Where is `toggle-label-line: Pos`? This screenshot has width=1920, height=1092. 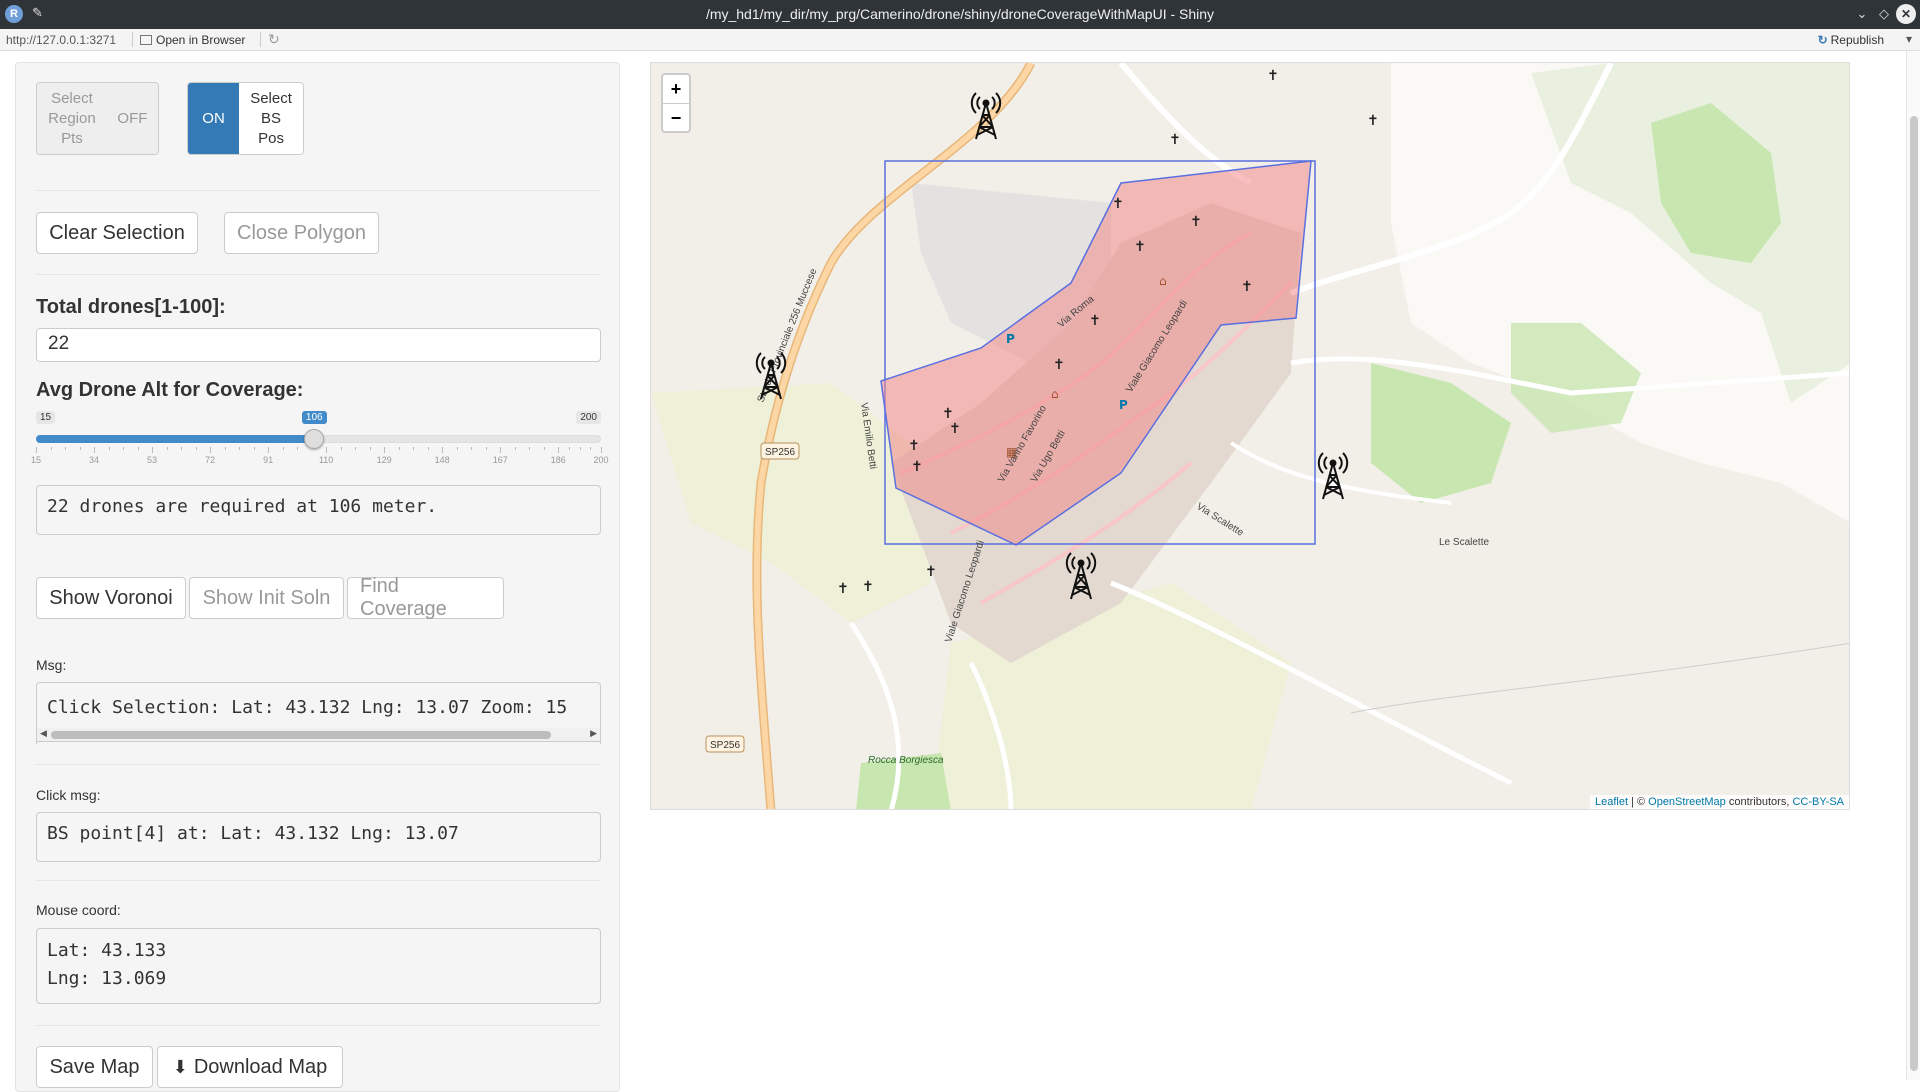 toggle-label-line: Pos is located at coordinates (271, 138).